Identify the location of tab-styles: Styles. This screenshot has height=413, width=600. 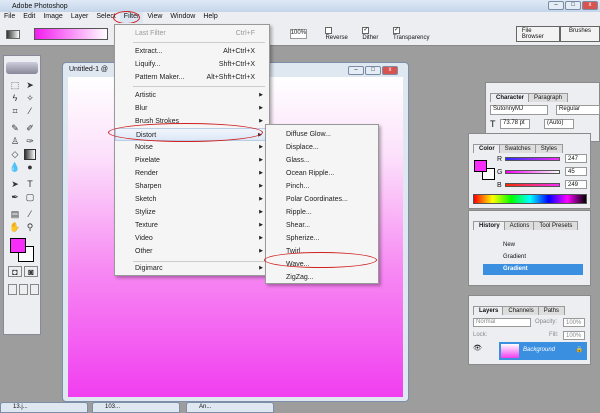
(549, 148).